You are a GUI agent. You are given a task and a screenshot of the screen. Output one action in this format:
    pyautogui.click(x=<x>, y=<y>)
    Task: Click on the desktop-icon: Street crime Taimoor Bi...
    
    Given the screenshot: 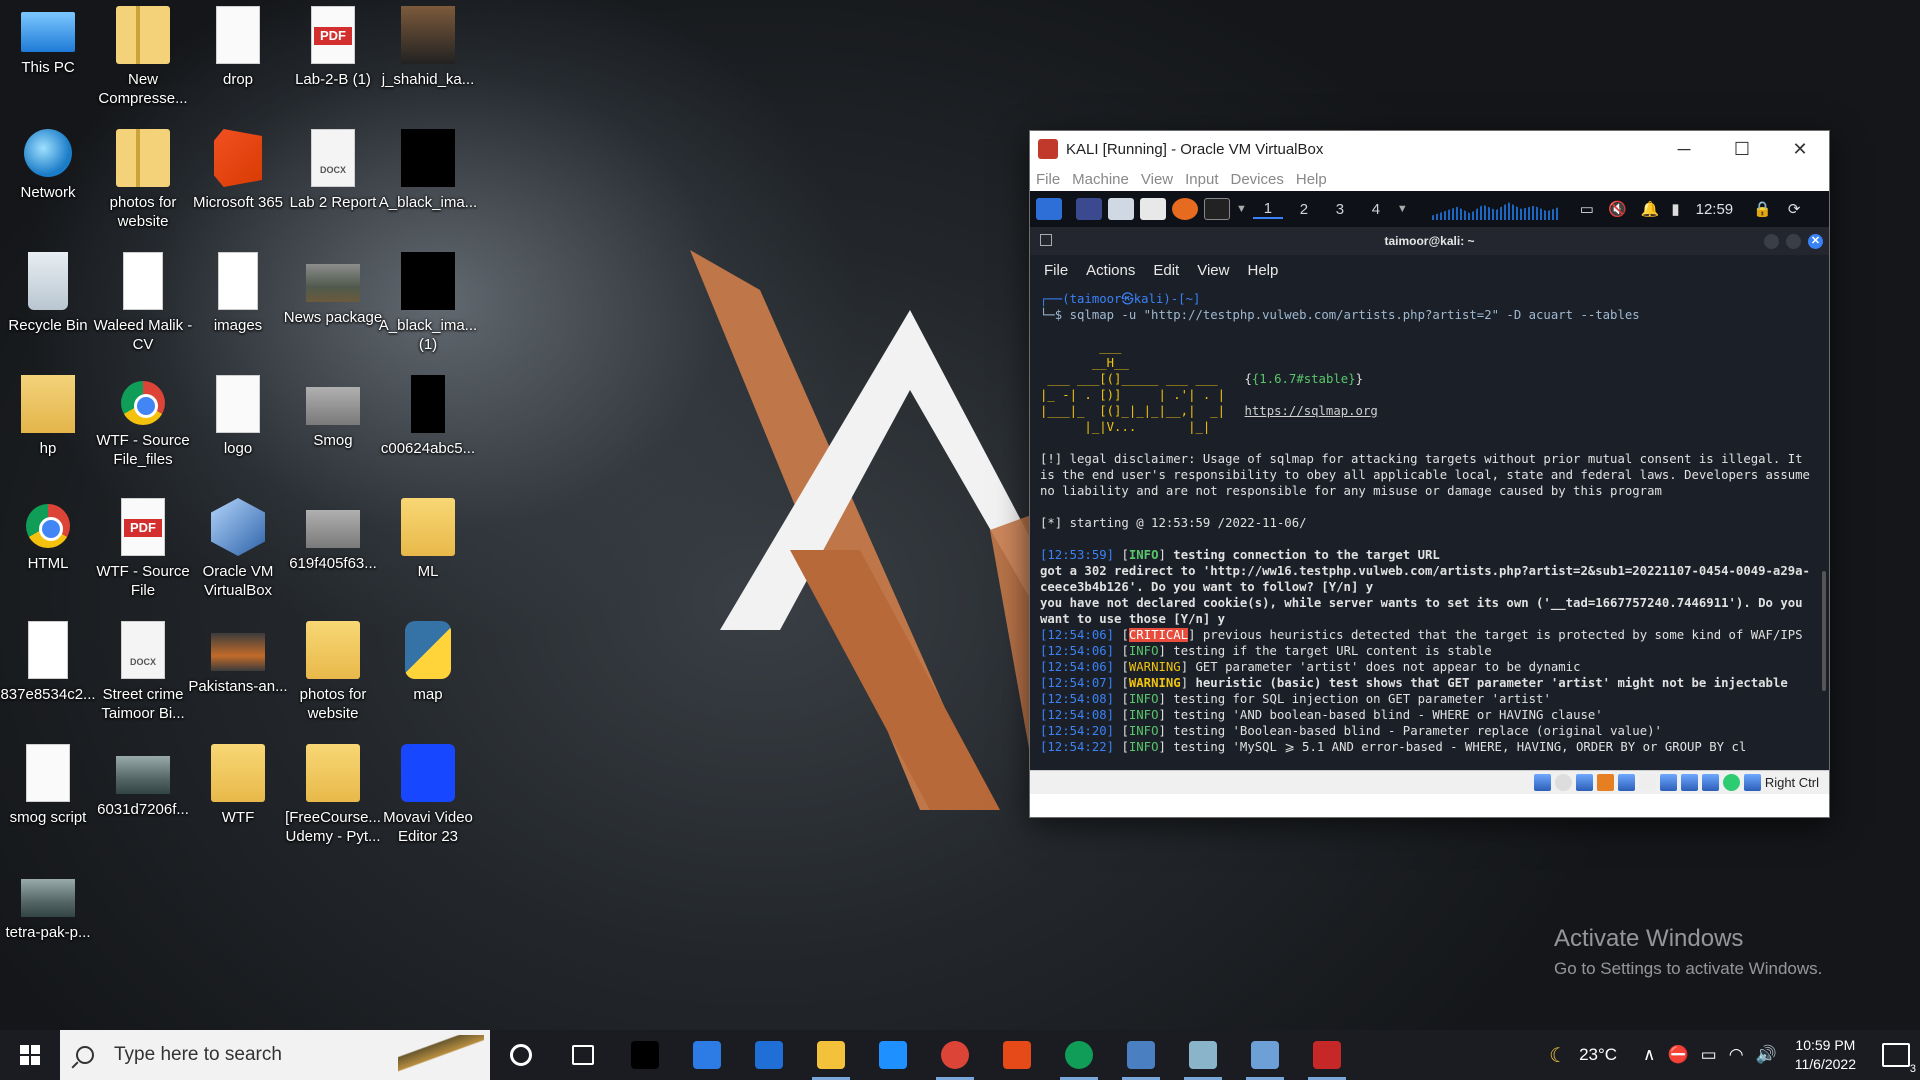 What is the action you would take?
    pyautogui.click(x=143, y=671)
    